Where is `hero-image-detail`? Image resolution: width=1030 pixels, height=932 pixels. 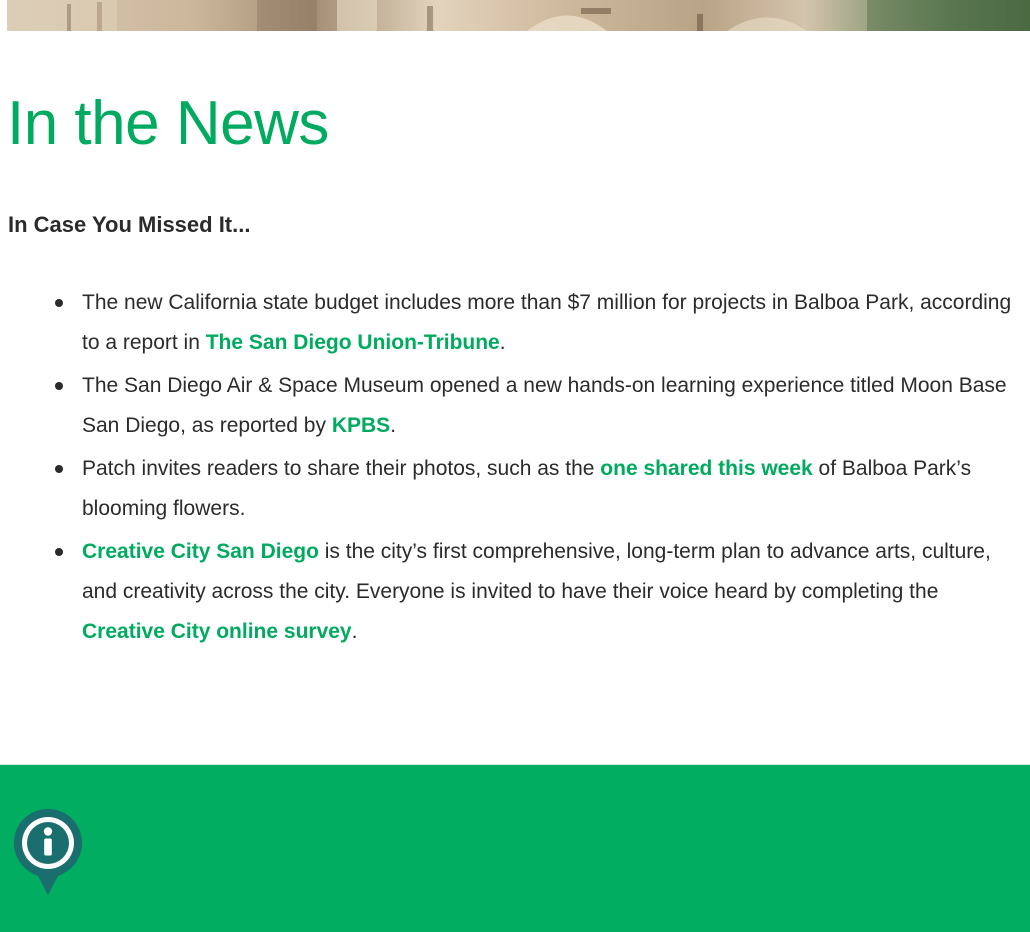 hero-image-detail is located at coordinates (518, 15).